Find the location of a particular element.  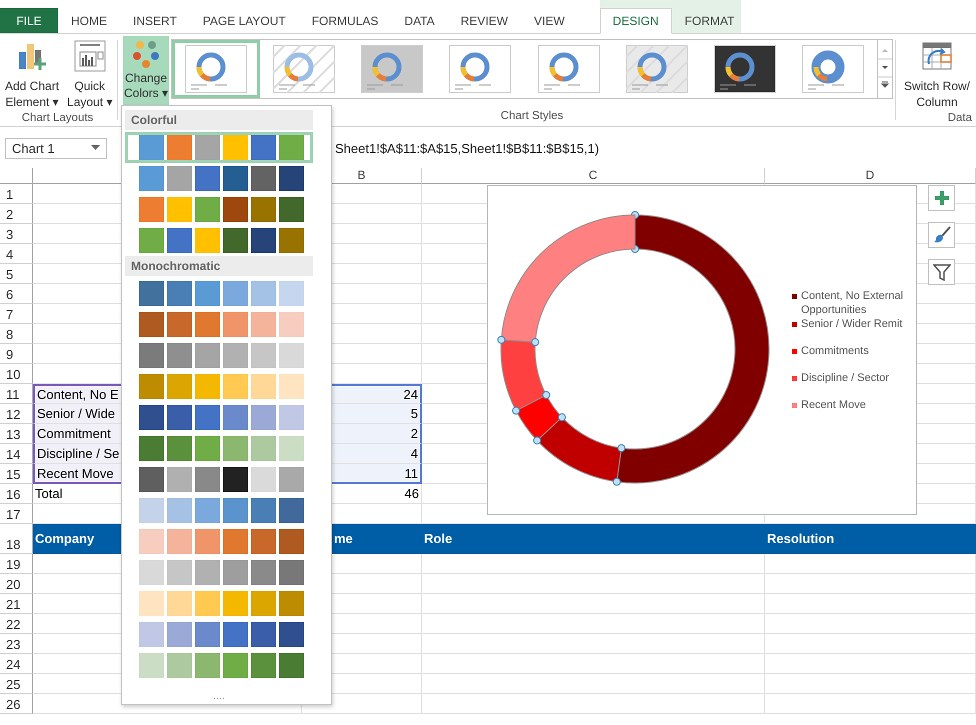

group-label: Chart Layouts is located at coordinates (57, 119).